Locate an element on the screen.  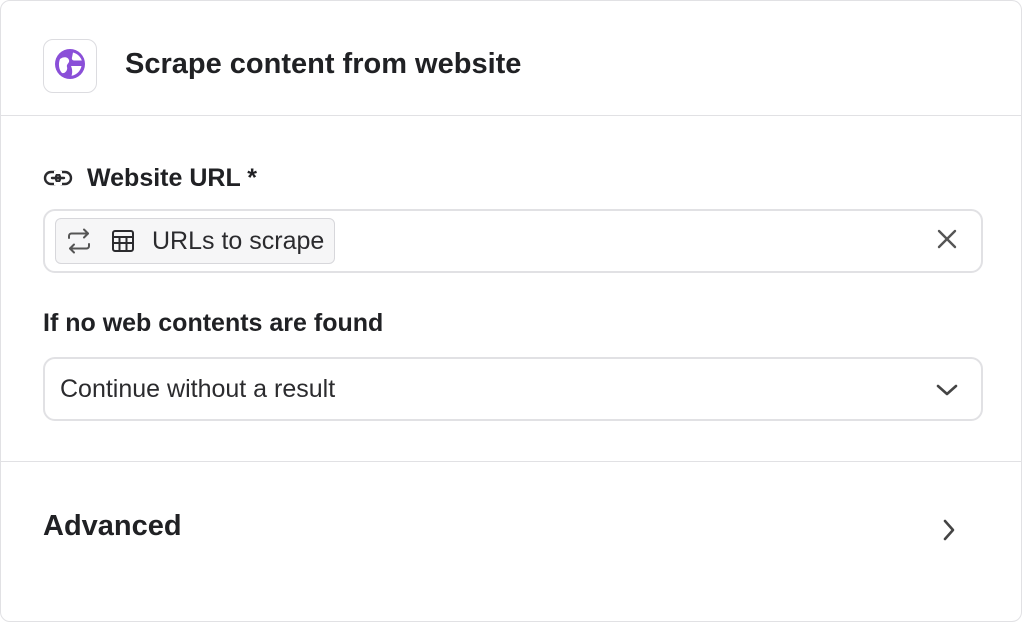
website-url-label: Website URL * is located at coordinates (172, 177).